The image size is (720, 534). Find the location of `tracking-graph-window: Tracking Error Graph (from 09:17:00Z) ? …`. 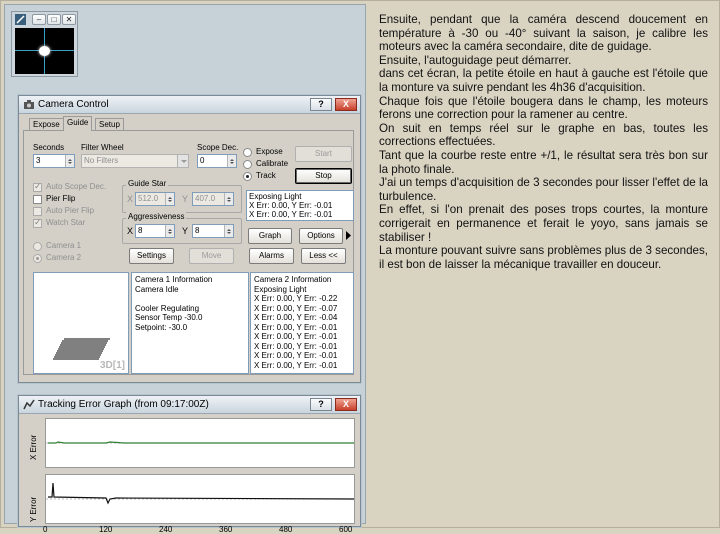

tracking-graph-window: Tracking Error Graph (from 09:17:00Z) ? … is located at coordinates (189, 464).